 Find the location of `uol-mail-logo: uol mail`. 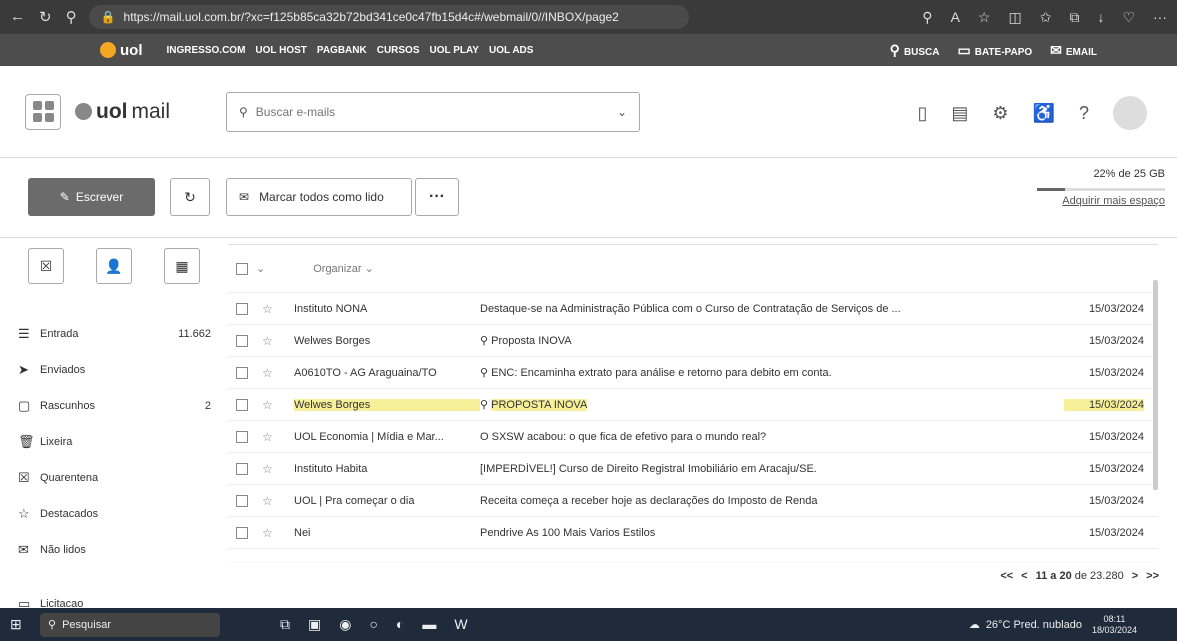

uol-mail-logo: uol mail is located at coordinates (122, 112).